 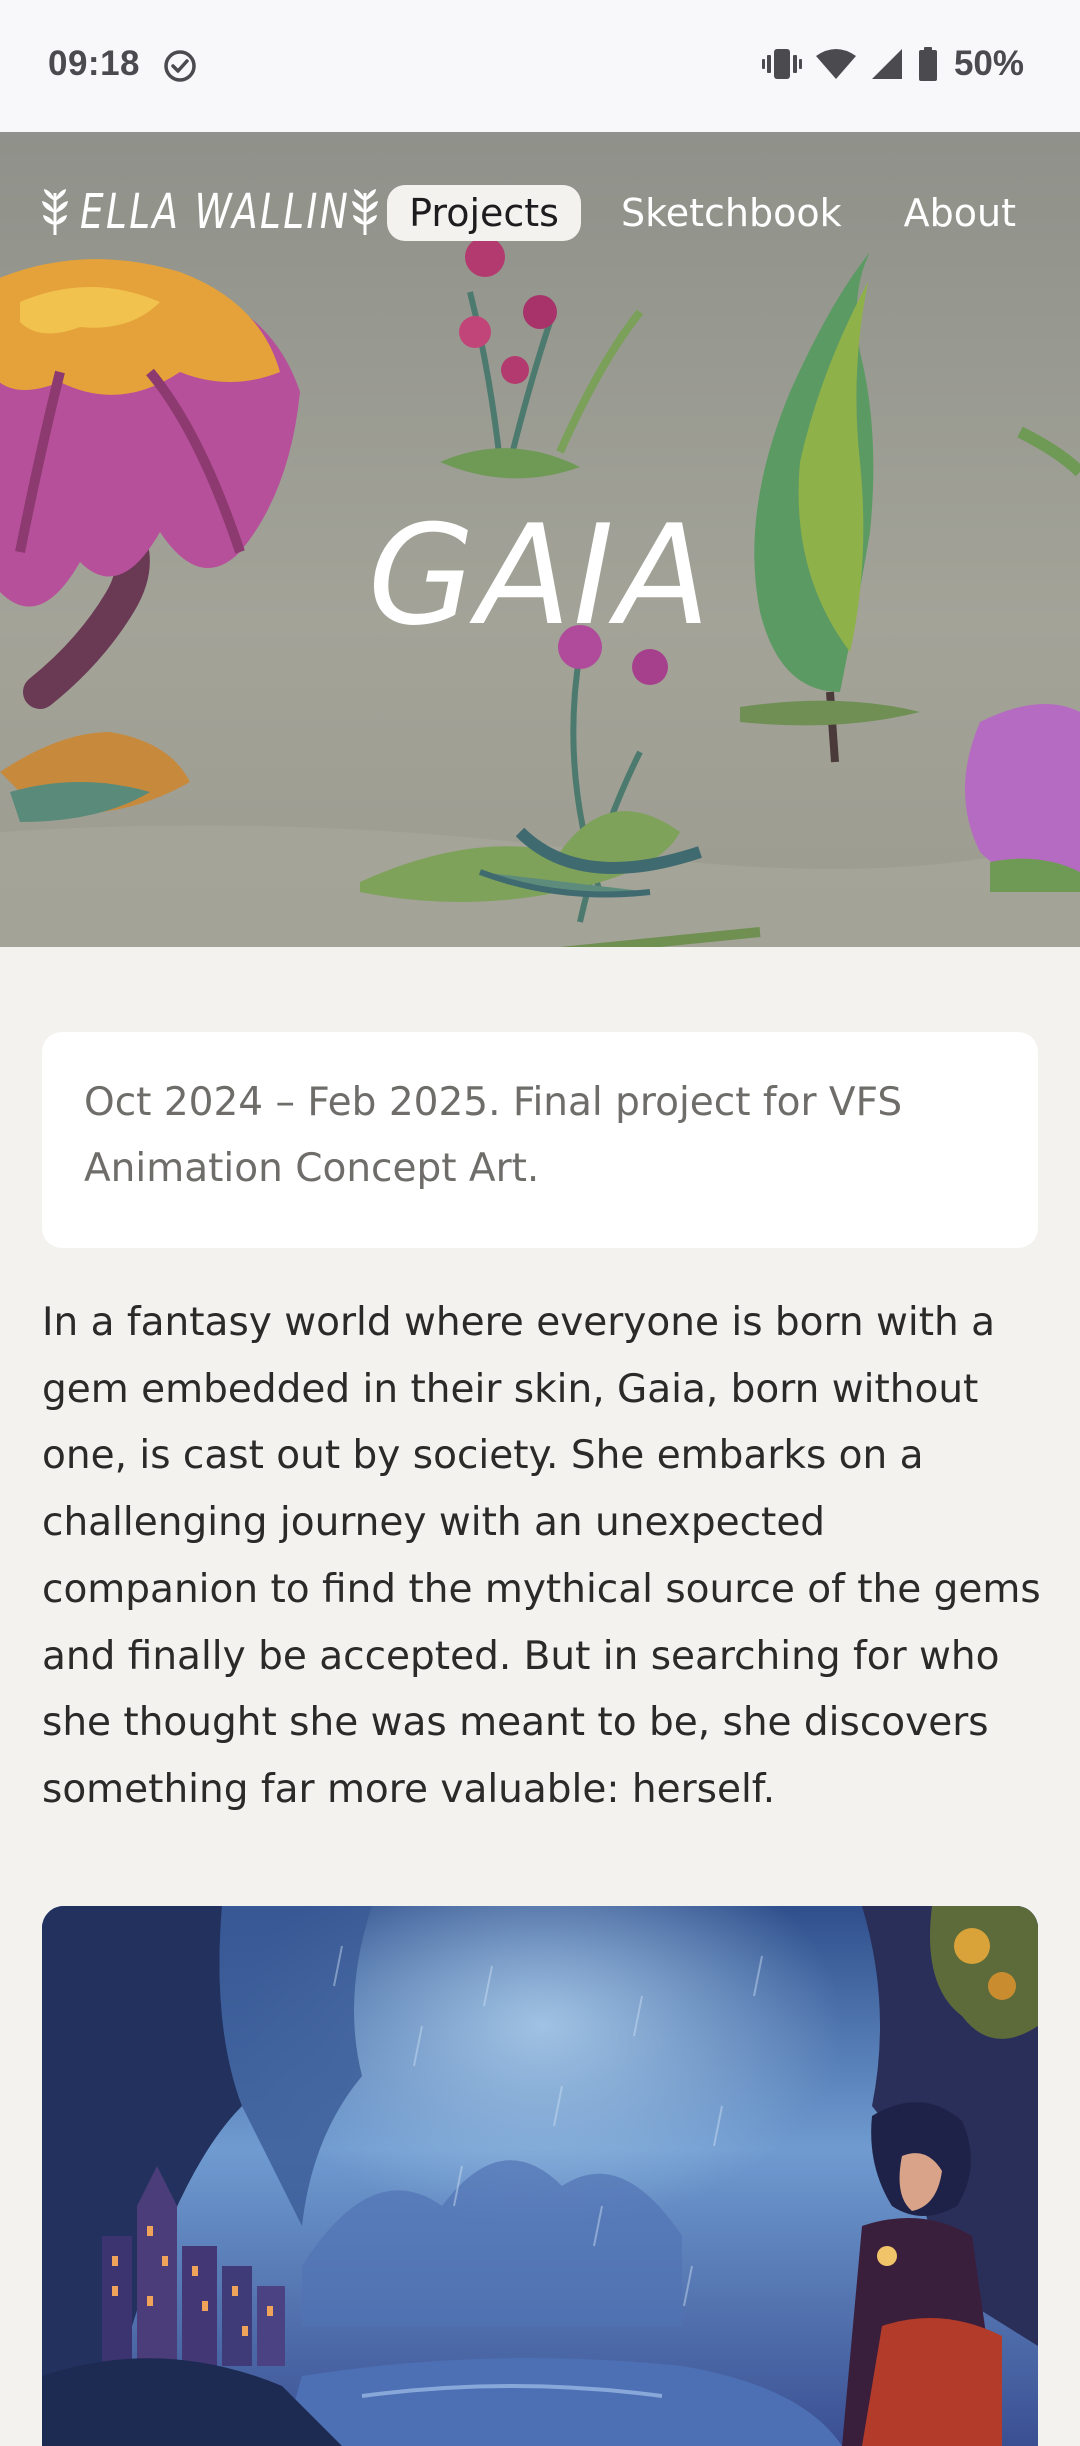 I want to click on nav-links: Projects Sketchbook About, so click(x=712, y=213).